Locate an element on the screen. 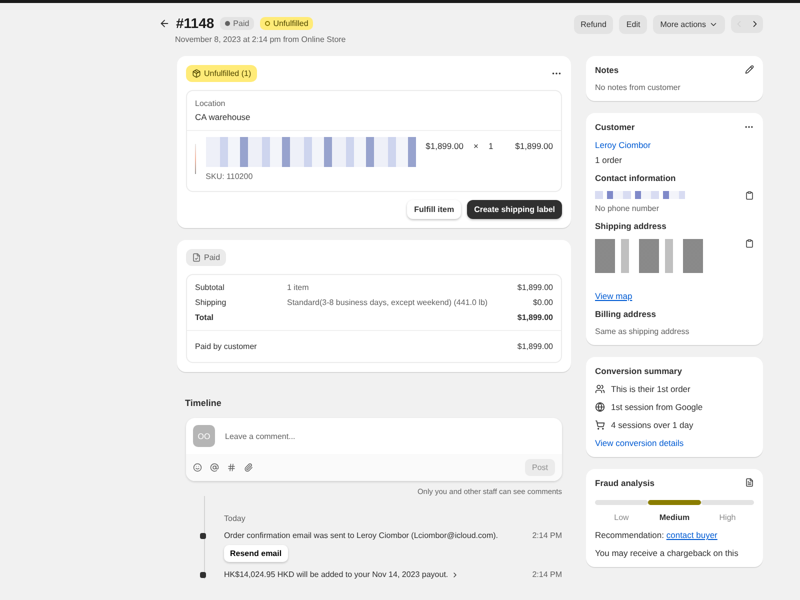 The width and height of the screenshot is (800, 600). card-title: Notes is located at coordinates (607, 70).